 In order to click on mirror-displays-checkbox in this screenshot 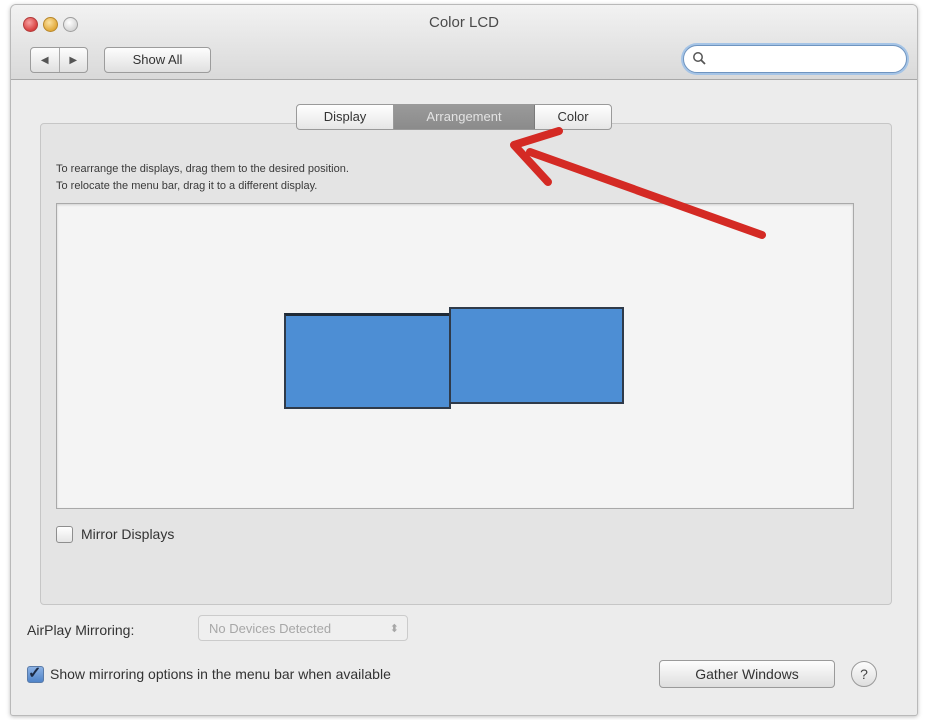, I will do `click(64, 534)`.